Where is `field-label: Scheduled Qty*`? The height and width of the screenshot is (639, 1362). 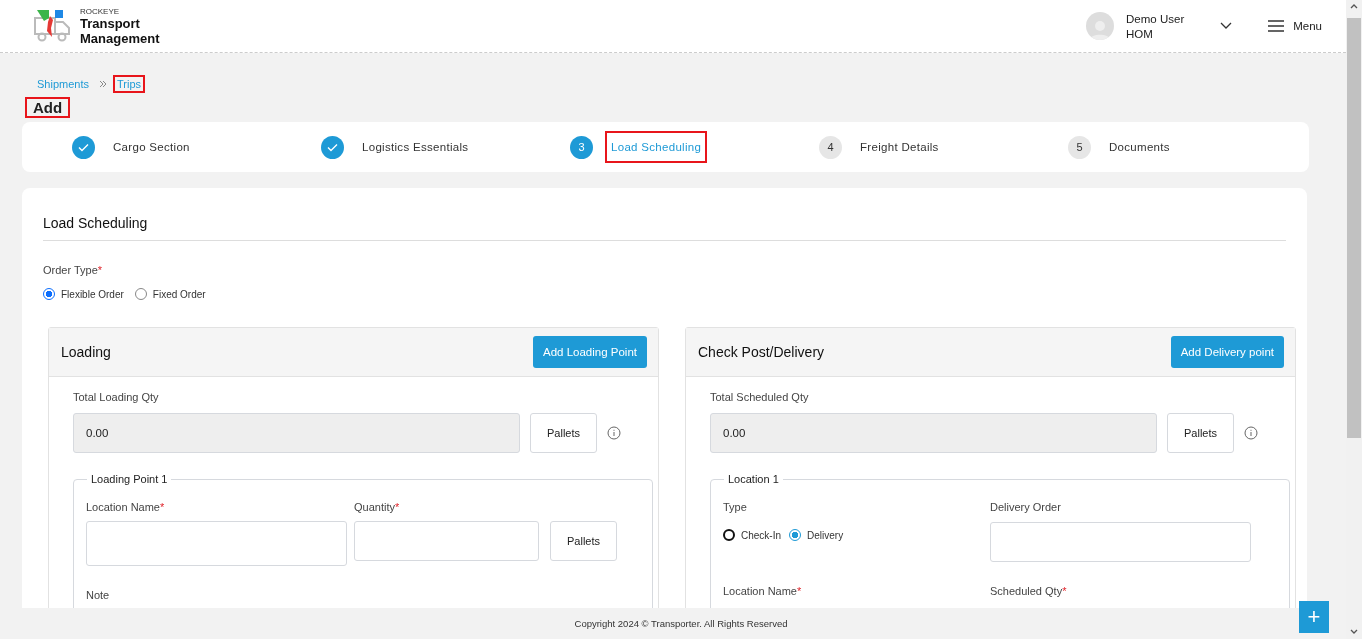
field-label: Scheduled Qty* is located at coordinates (1029, 591).